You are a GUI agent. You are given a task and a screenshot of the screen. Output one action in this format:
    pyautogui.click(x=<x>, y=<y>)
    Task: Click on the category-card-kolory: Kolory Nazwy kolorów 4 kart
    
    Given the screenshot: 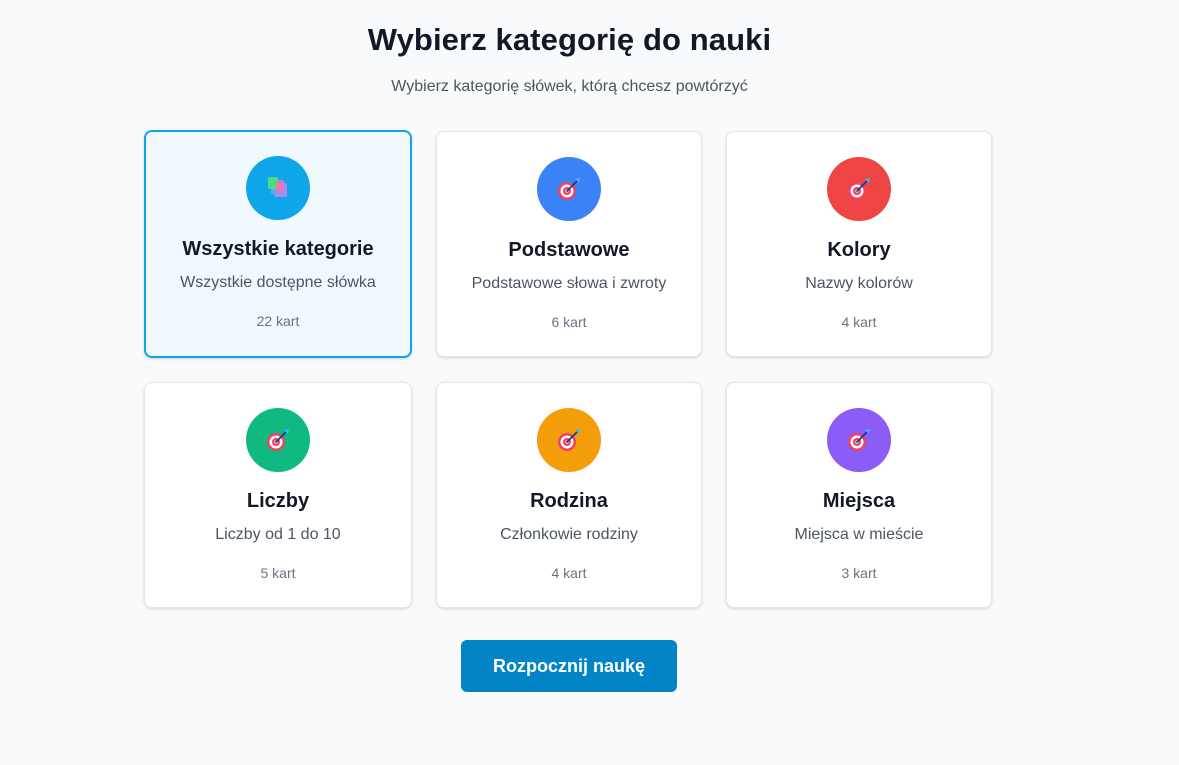 What is the action you would take?
    pyautogui.click(x=859, y=244)
    